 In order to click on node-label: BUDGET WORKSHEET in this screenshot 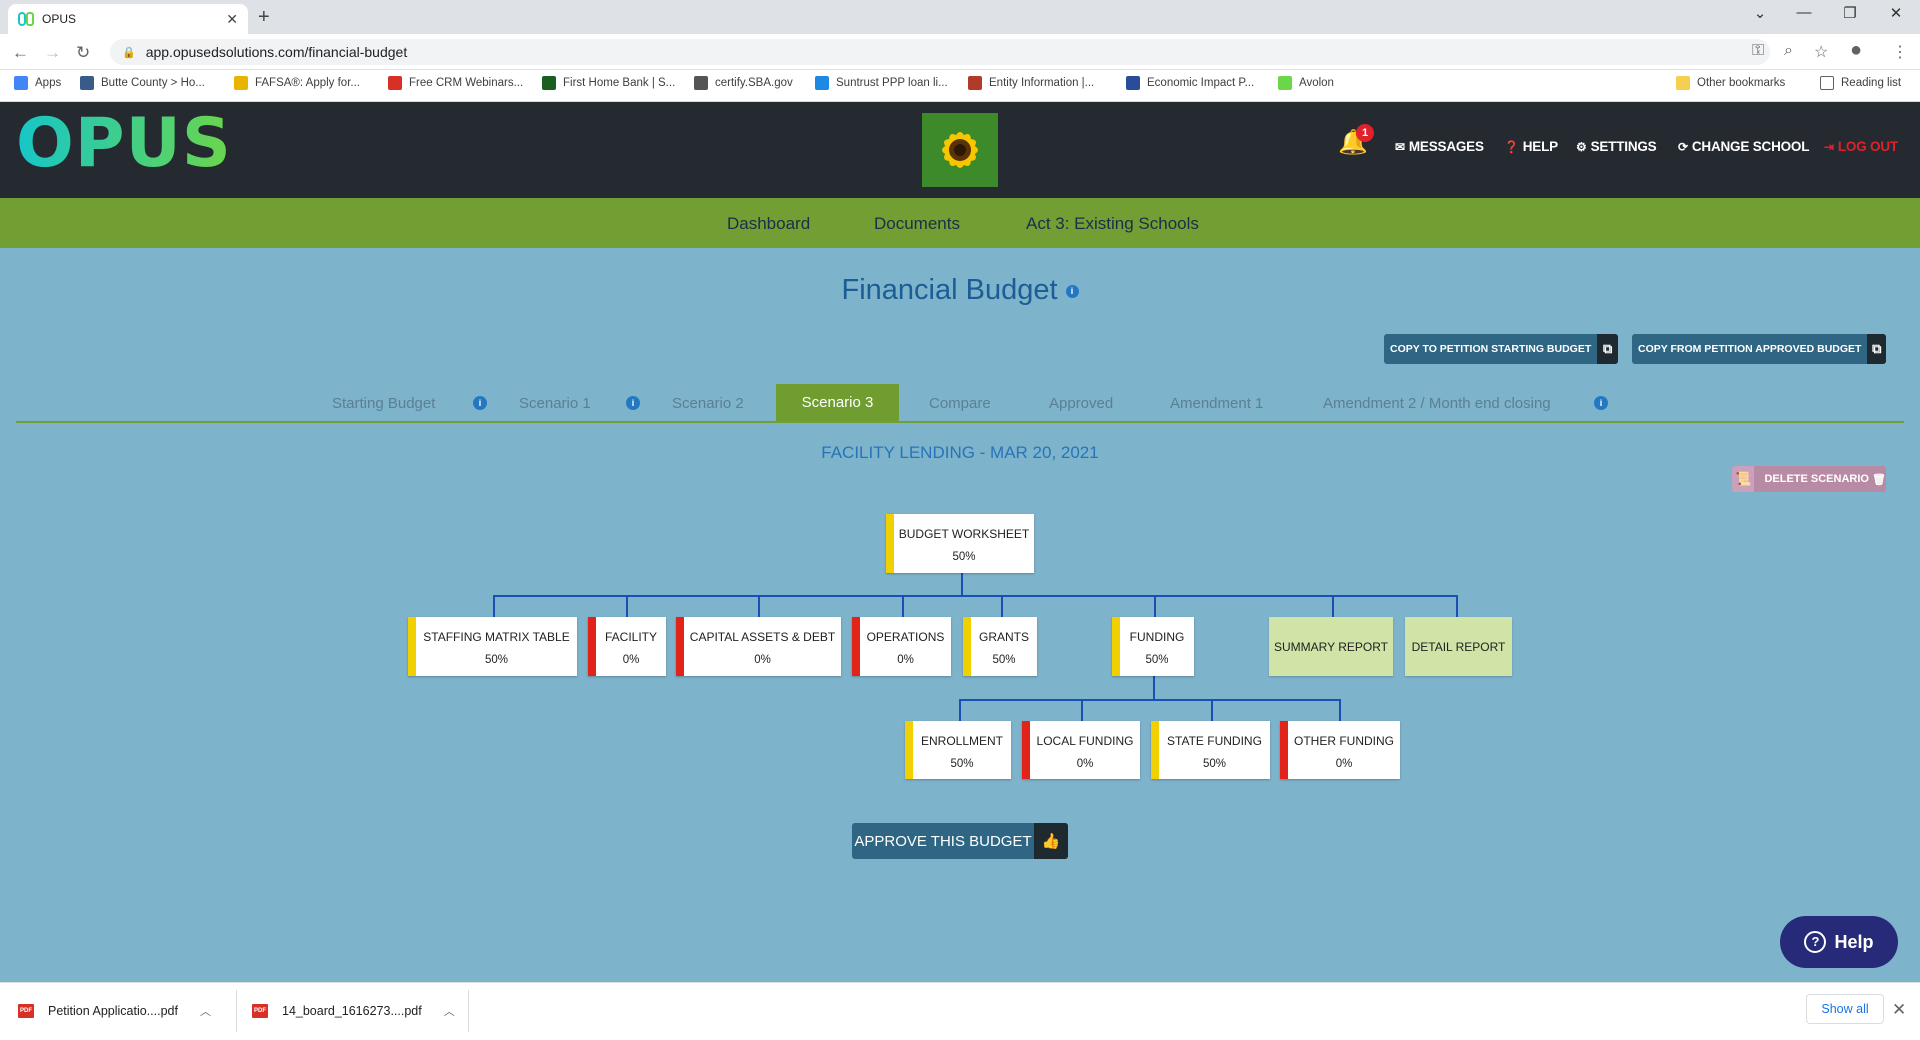, I will do `click(964, 534)`.